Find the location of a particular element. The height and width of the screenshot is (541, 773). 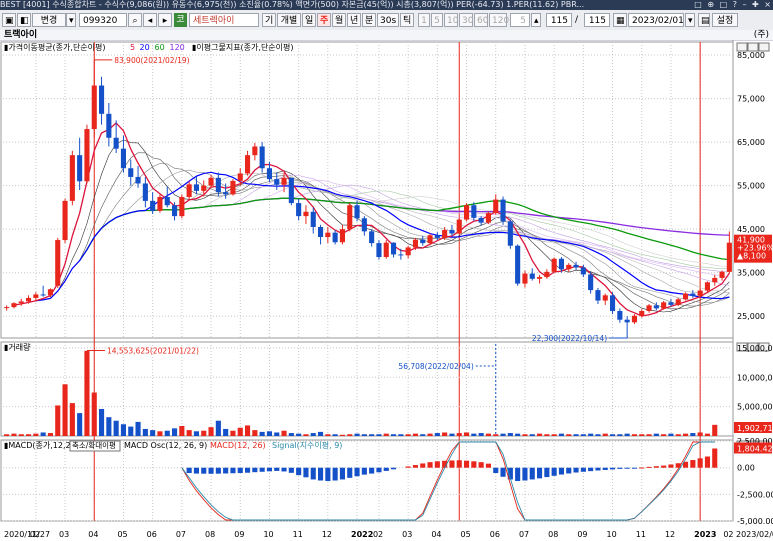

btn-period-30: 30 is located at coordinates (466, 20).